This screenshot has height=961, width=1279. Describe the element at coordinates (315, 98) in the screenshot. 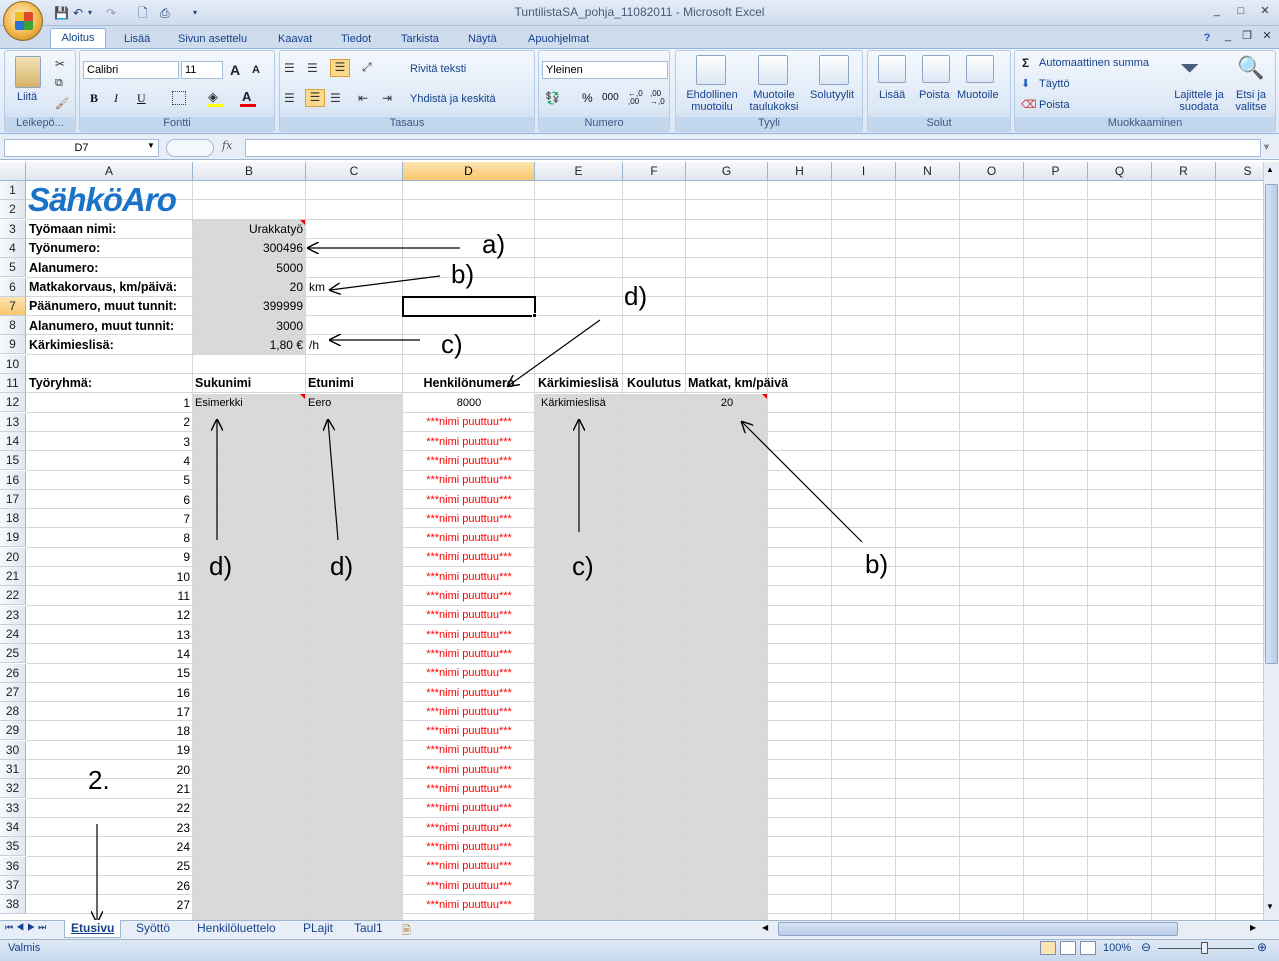

I see `align-center-icon: ☰` at that location.